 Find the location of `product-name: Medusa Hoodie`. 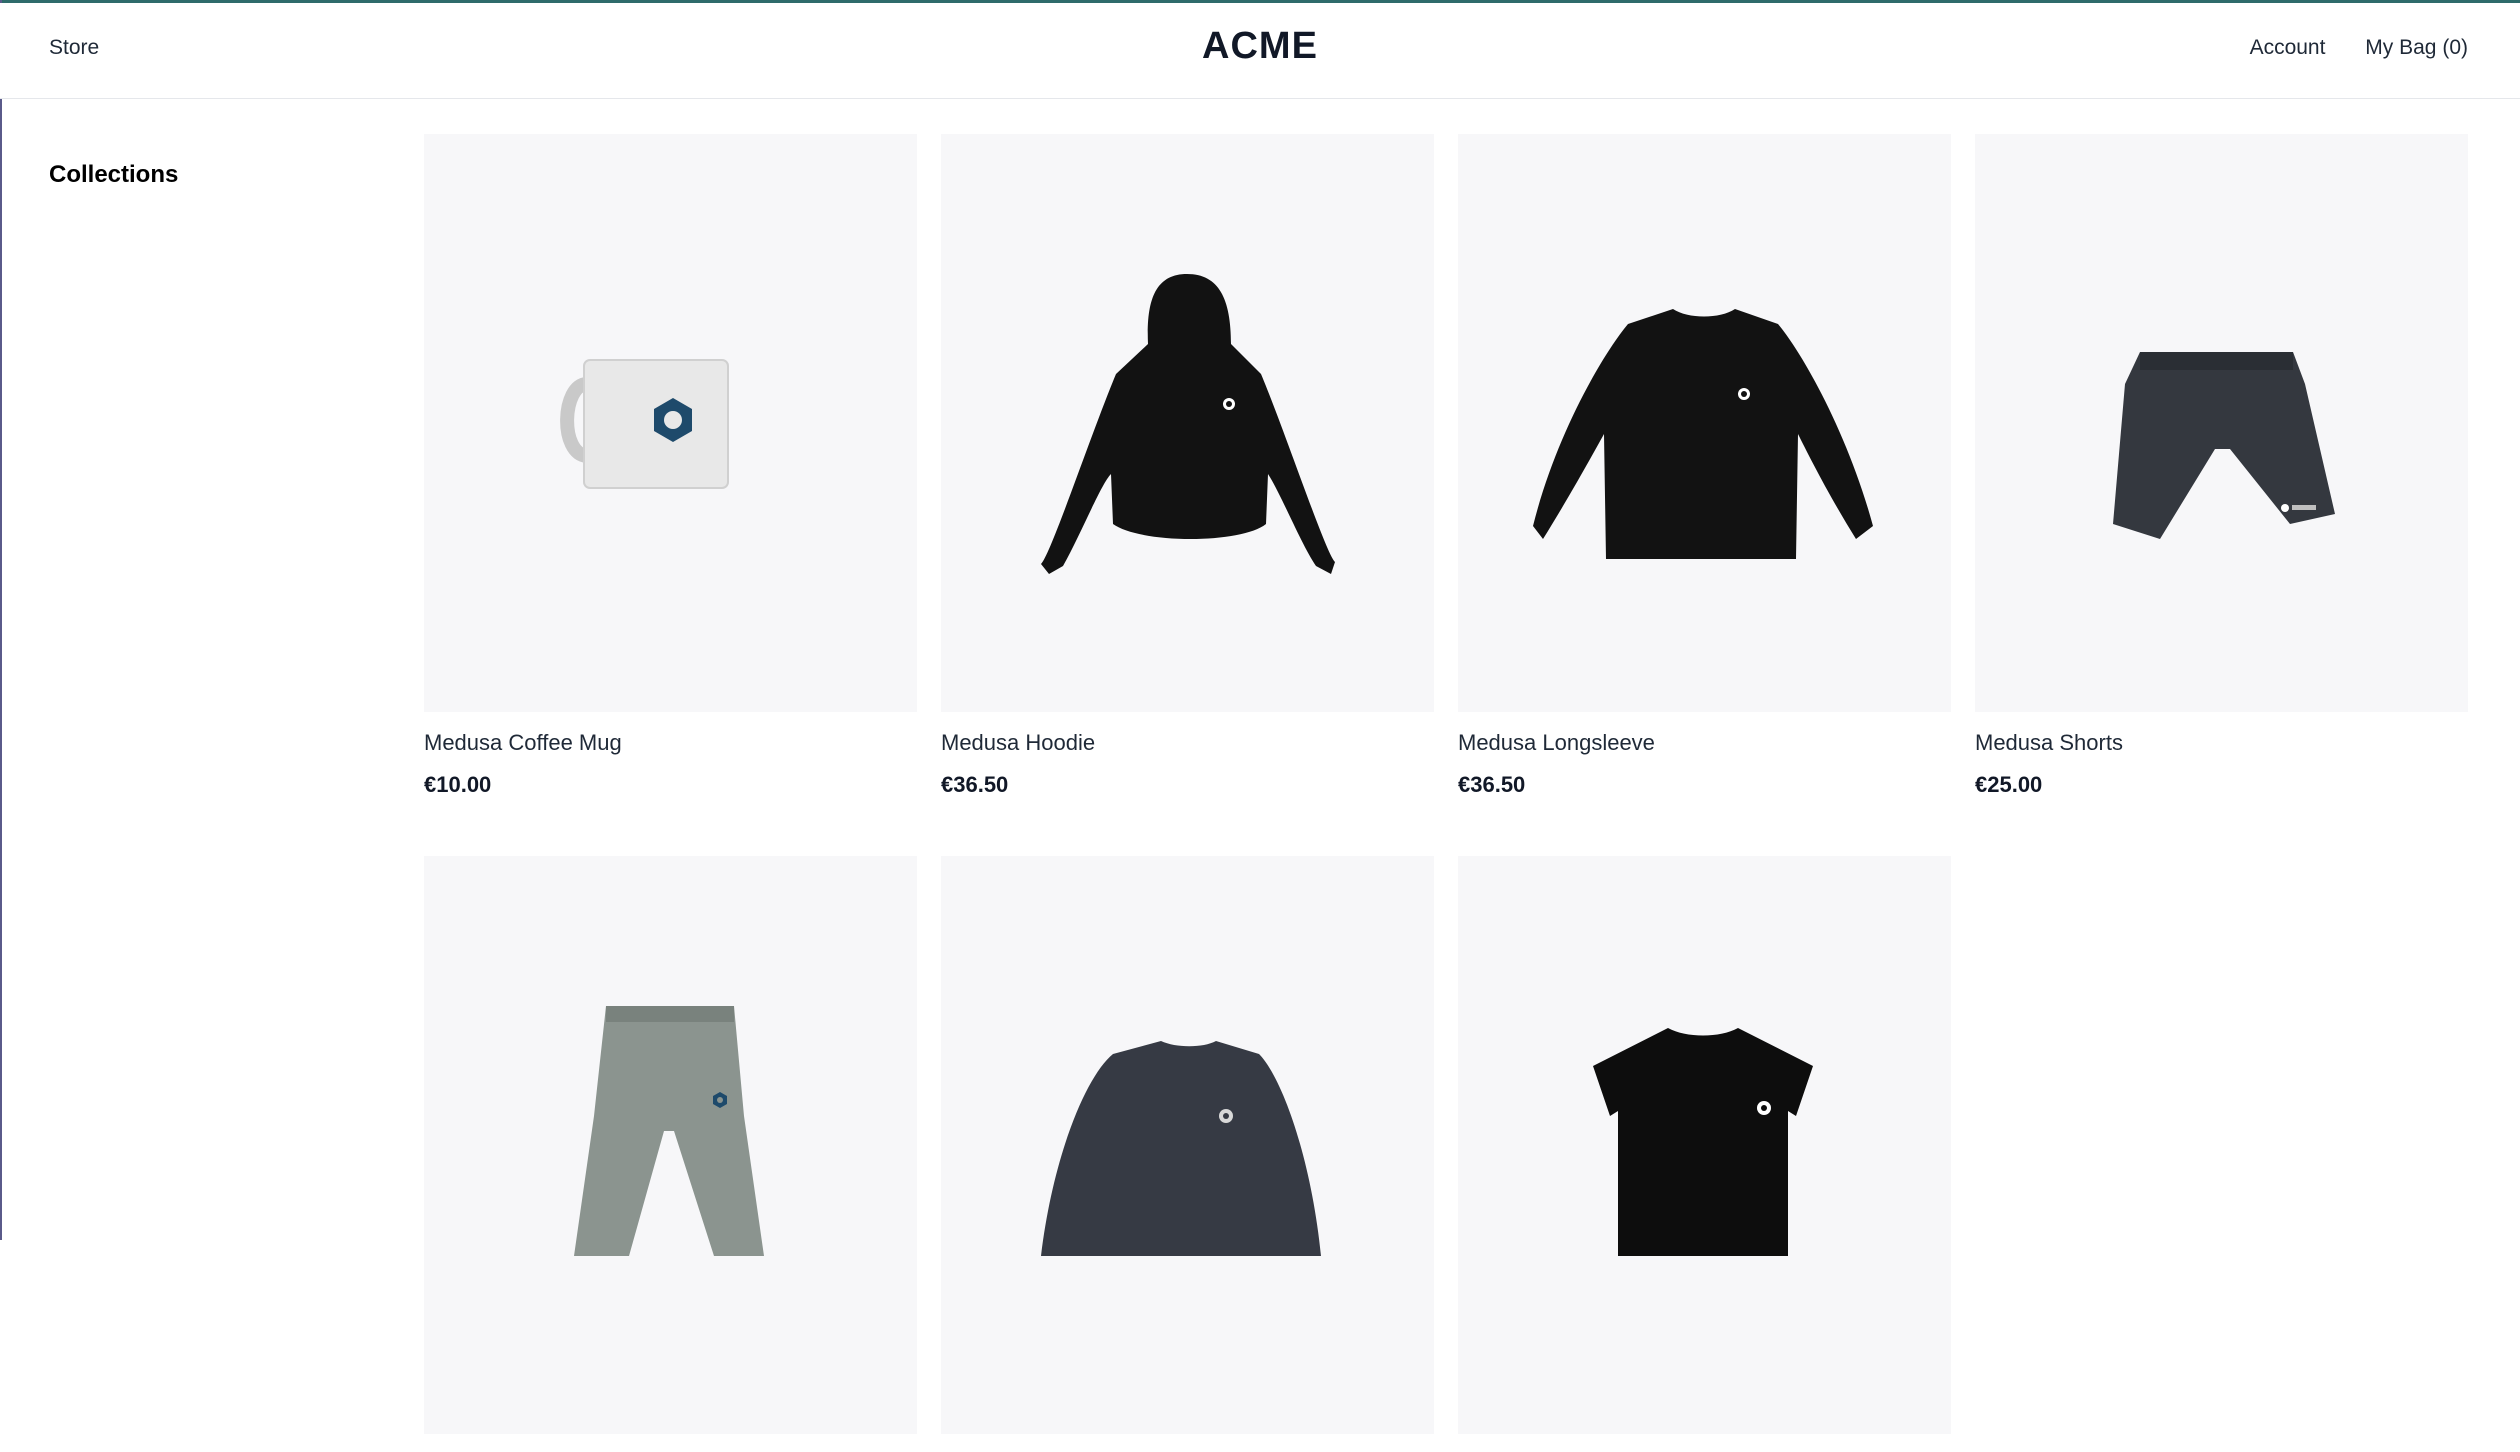

product-name: Medusa Hoodie is located at coordinates (1187, 743).